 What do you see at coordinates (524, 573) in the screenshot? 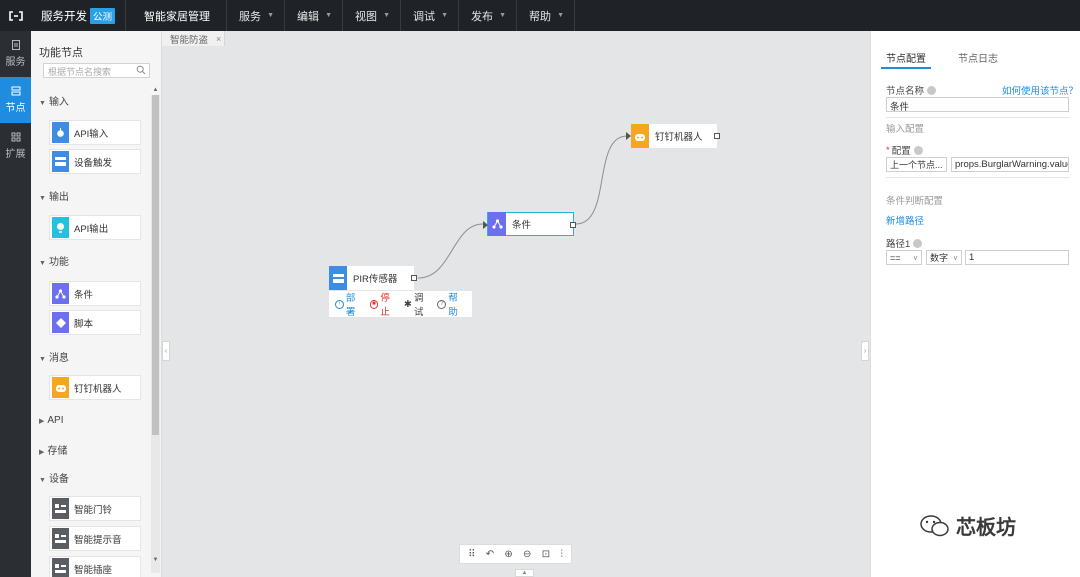
I see `expand-bottom-icon: ▲` at bounding box center [524, 573].